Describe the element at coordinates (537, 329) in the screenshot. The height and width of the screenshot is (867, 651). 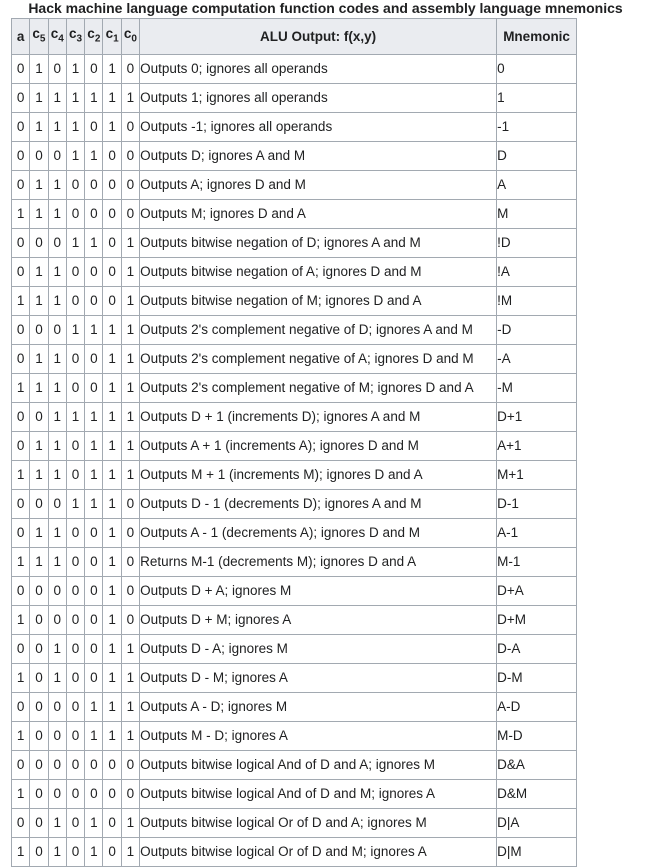
I see `mnemonic-cell: -D` at that location.